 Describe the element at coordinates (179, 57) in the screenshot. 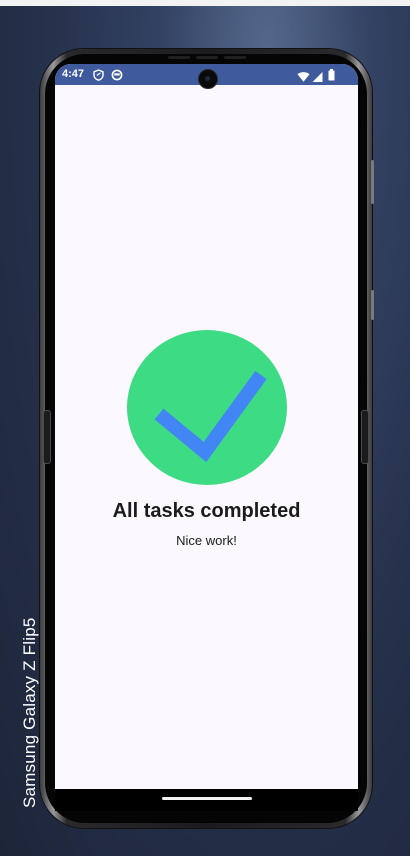

I see `earpiece-left` at that location.